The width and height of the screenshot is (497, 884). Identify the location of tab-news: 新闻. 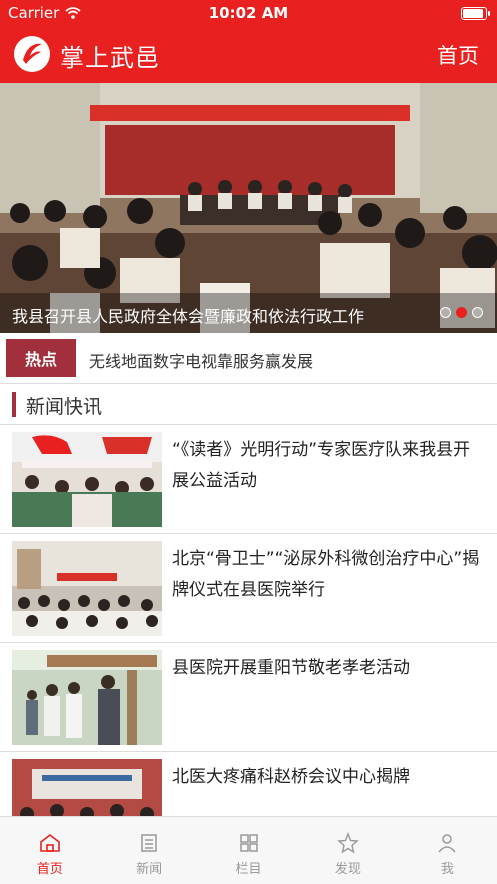
(148, 850).